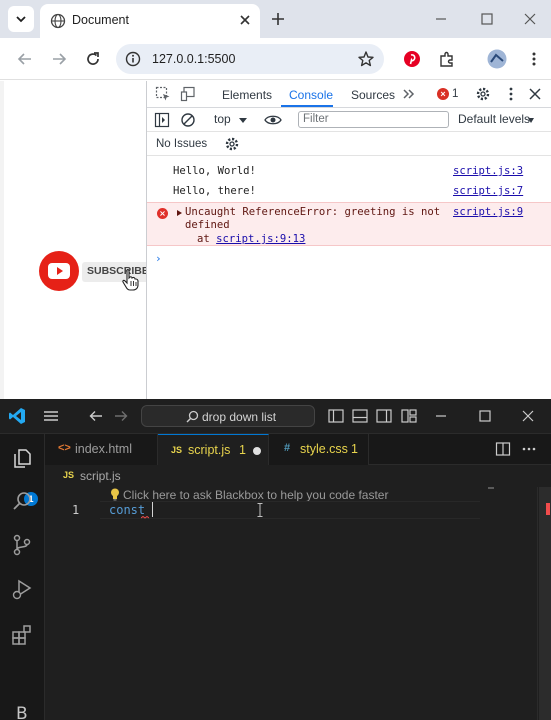  Describe the element at coordinates (232, 144) in the screenshot. I see `console-settings-gear-icon` at that location.